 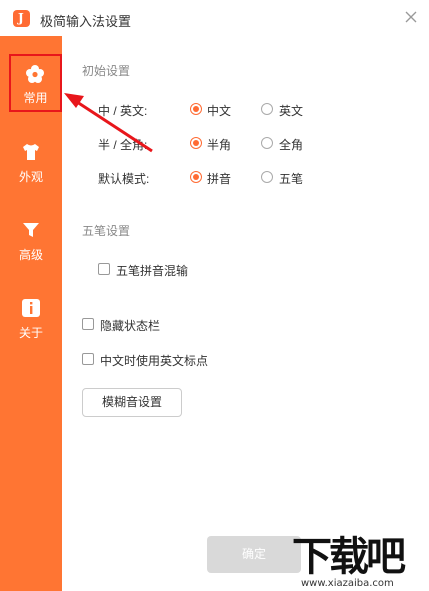 I want to click on radio-label: 五笔, so click(x=291, y=179).